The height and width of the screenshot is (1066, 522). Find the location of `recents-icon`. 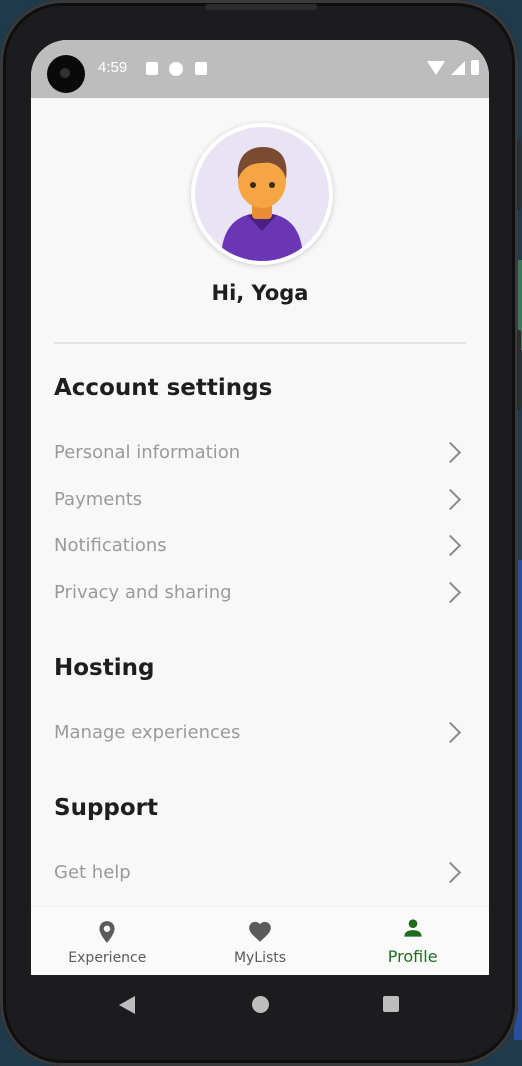

recents-icon is located at coordinates (391, 1004).